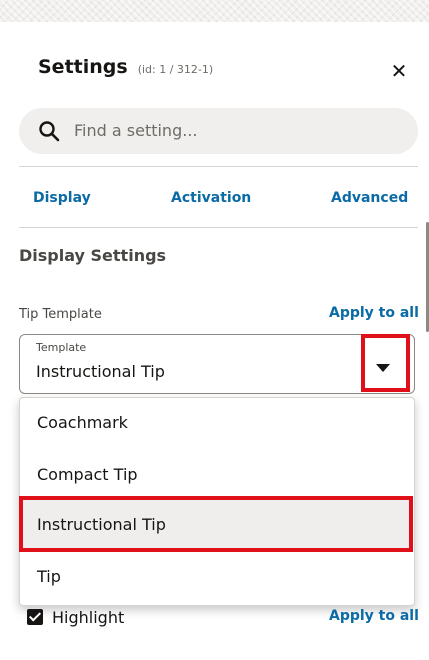 The image size is (429, 660). Describe the element at coordinates (369, 198) in the screenshot. I see `tab-advanced: Advanced` at that location.